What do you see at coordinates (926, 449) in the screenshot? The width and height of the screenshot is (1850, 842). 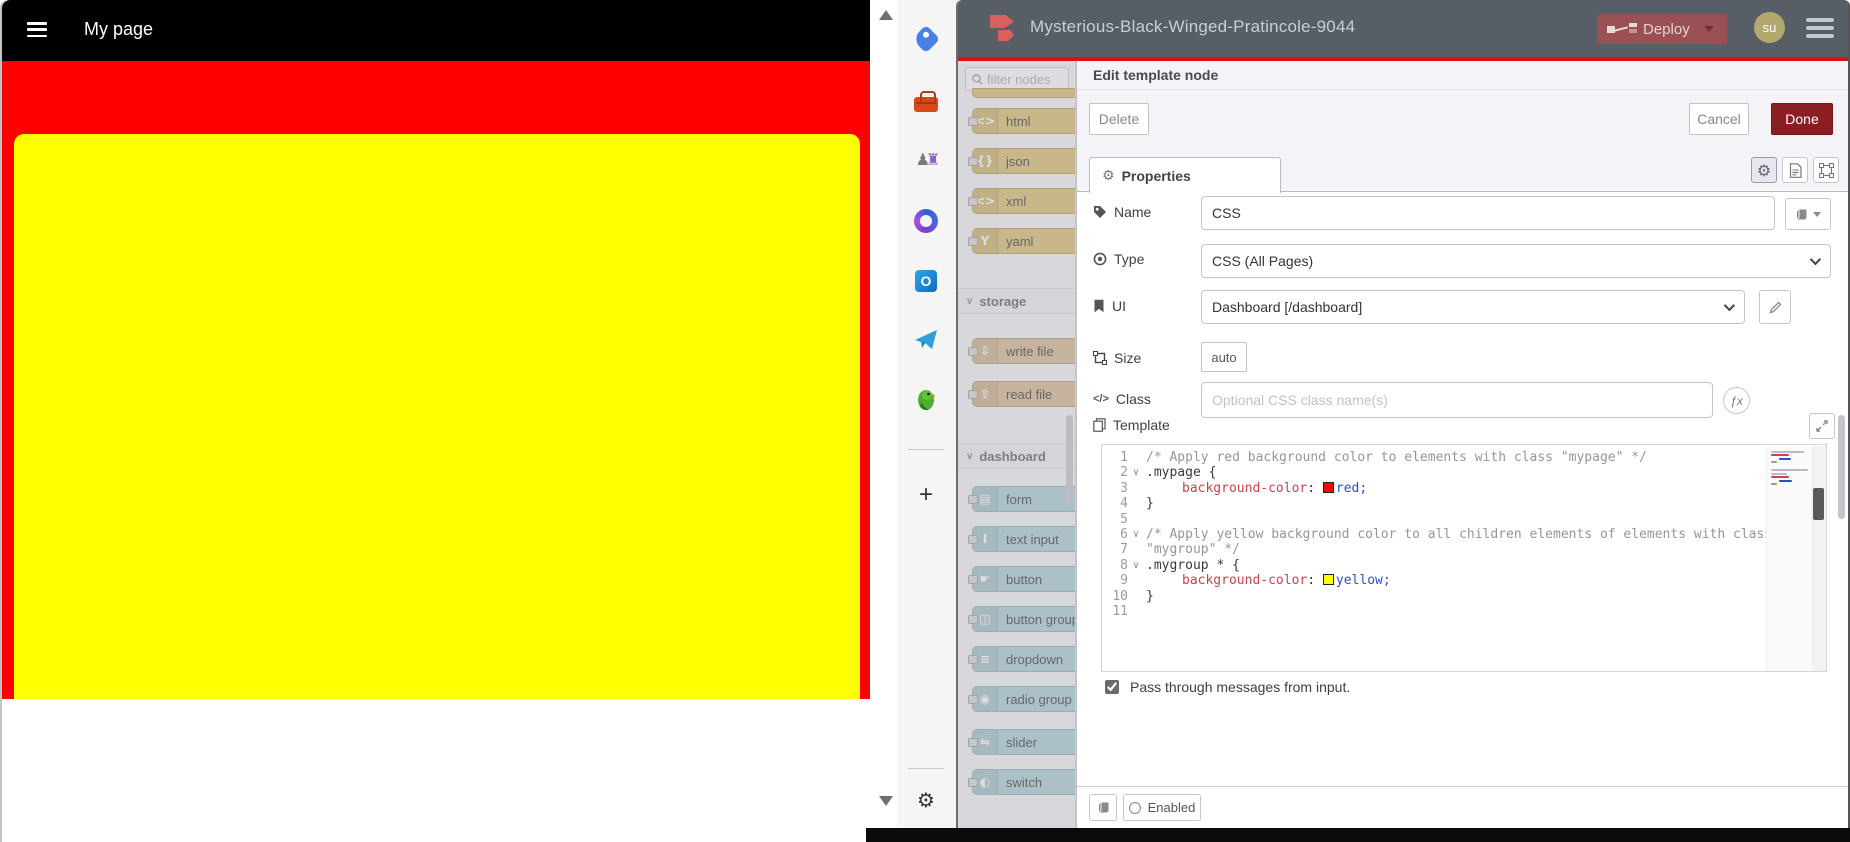 I see `sidebar-divider` at bounding box center [926, 449].